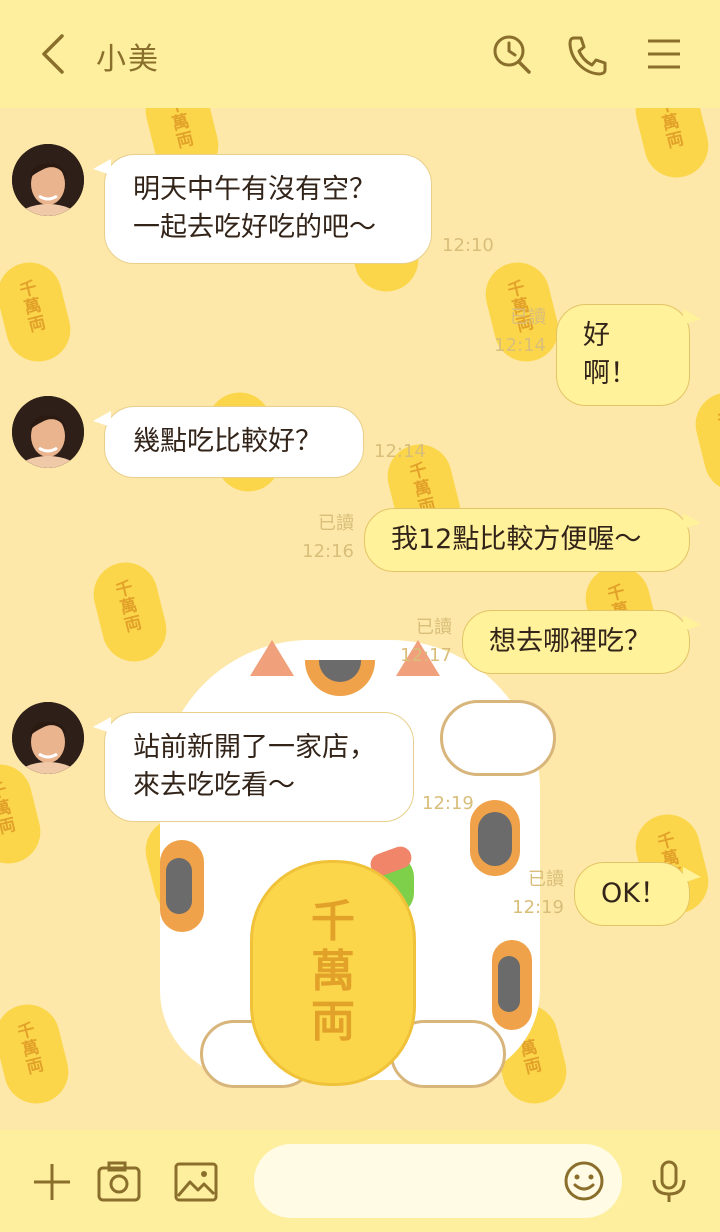 The width and height of the screenshot is (720, 1232). What do you see at coordinates (262, 209) in the screenshot?
I see `incoming-message-bubble: 明天中午有沒有空？ 一起去吃好吃的吧～` at bounding box center [262, 209].